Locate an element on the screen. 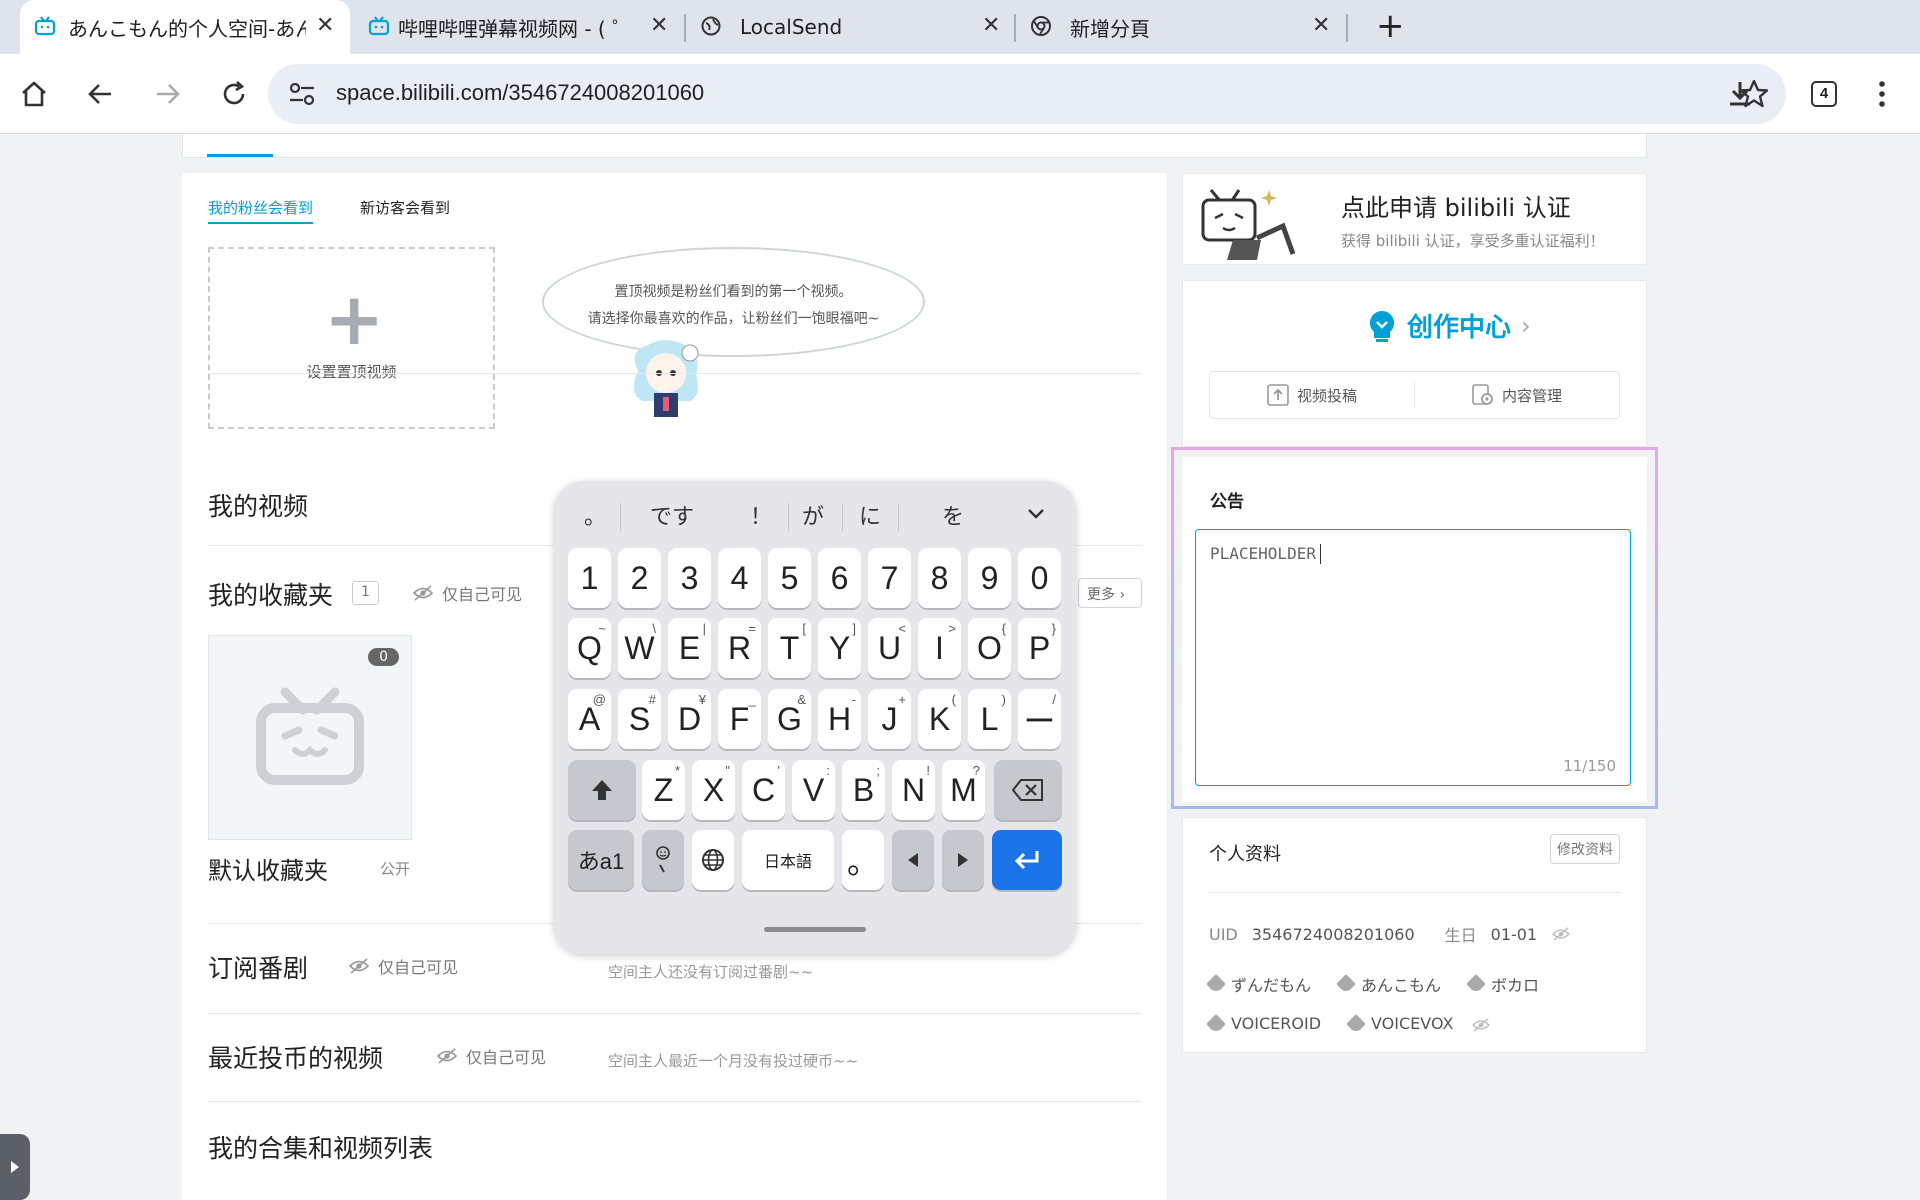 The image size is (1920, 1200). address-bar: space.bilibili.com/3546724008201060 is located at coordinates (1027, 94).